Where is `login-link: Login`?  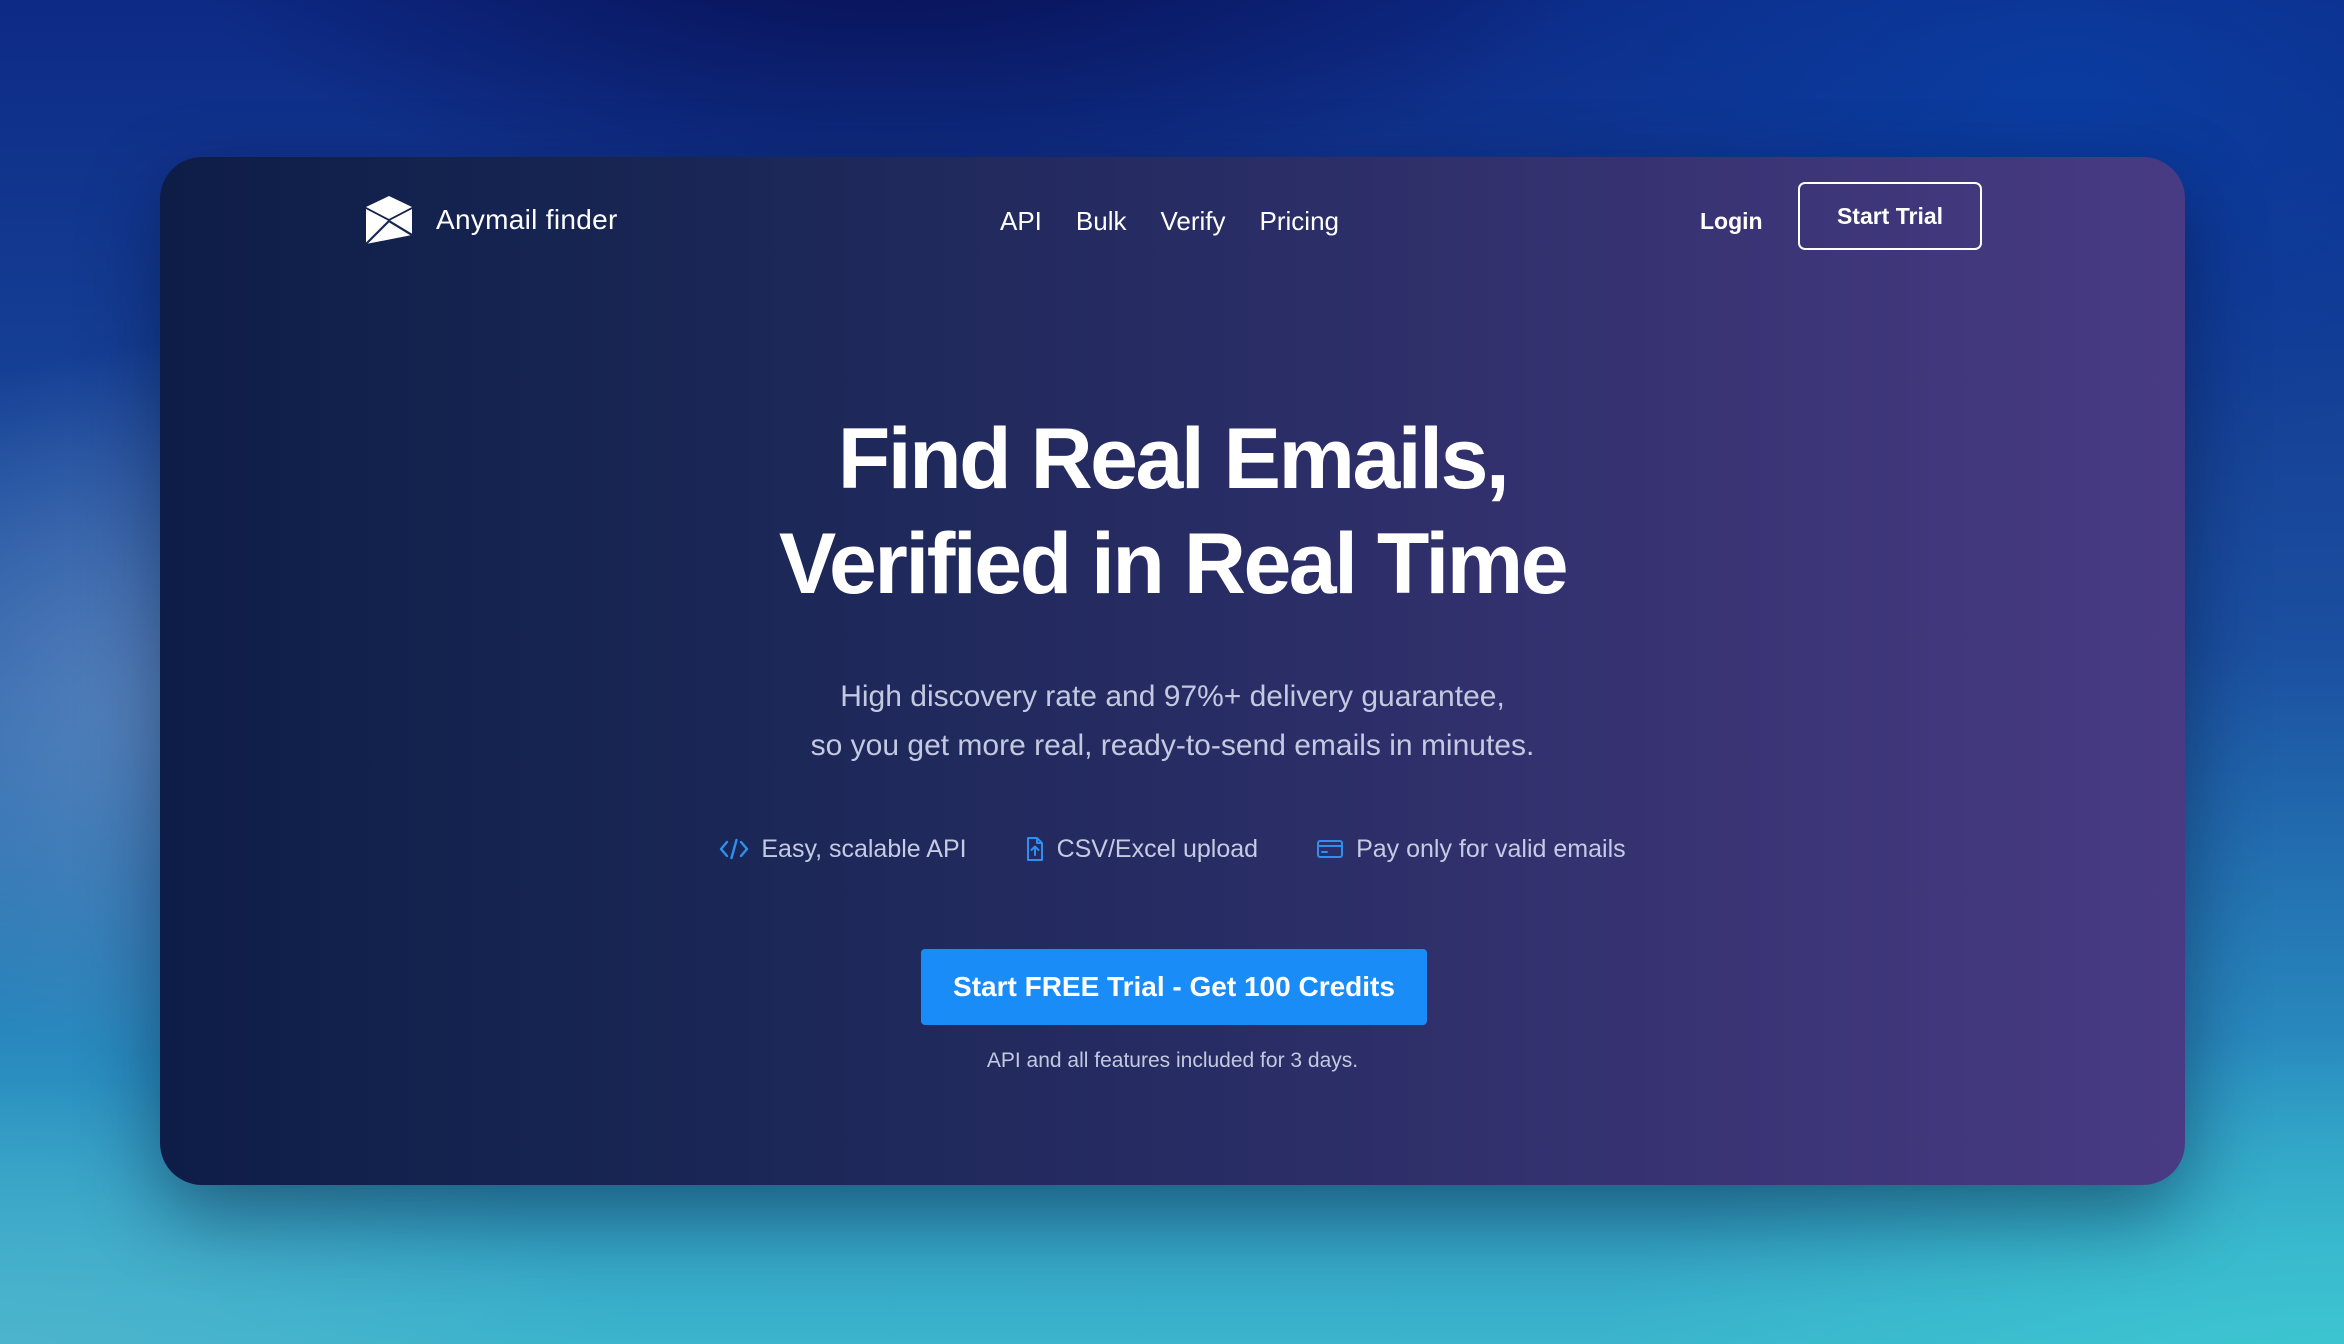 login-link: Login is located at coordinates (1731, 221).